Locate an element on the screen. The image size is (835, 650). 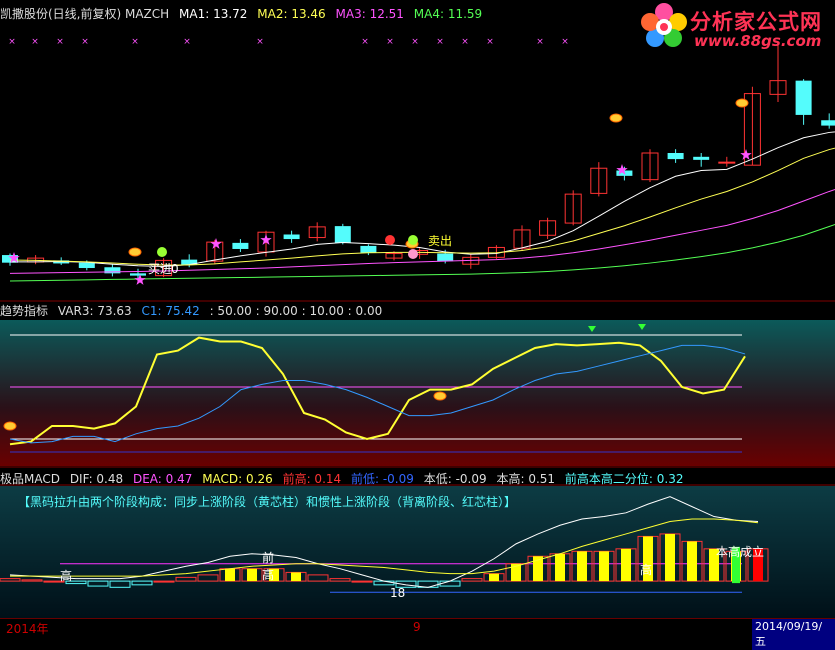
var3-readout: VAR3: 73.63 is located at coordinates (94, 311).